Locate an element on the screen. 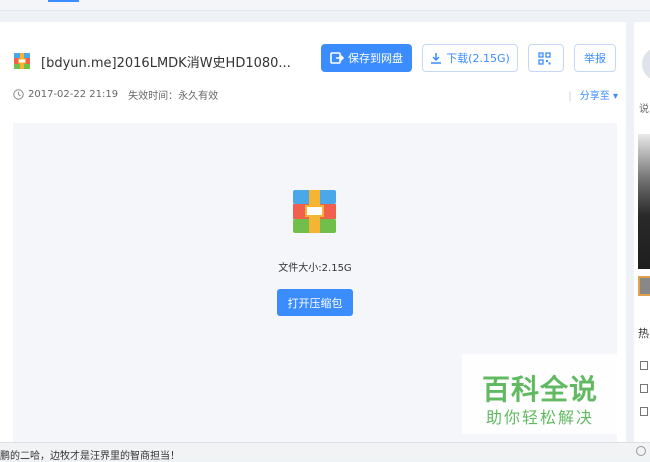 The height and width of the screenshot is (462, 650). file-meta: 2017-02-22 21:19 失效时间：永久有效 is located at coordinates (115, 94).